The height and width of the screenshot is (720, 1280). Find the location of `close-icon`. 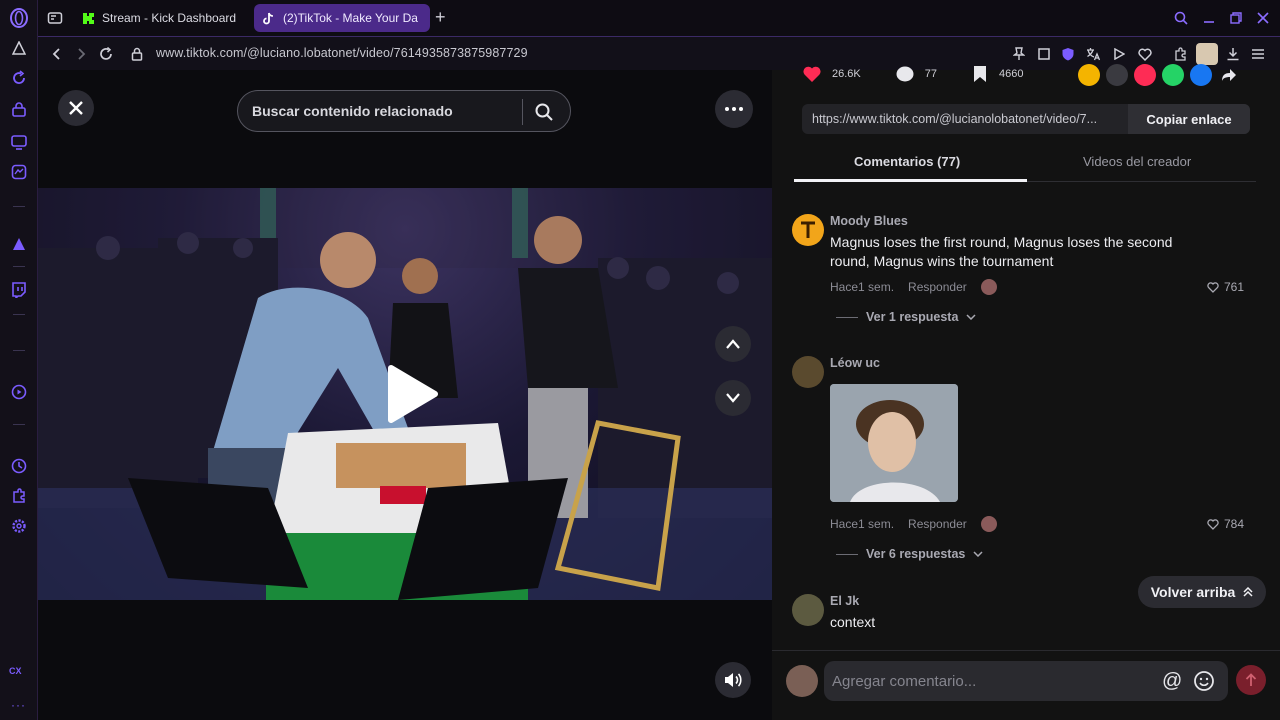

close-icon is located at coordinates (76, 108).